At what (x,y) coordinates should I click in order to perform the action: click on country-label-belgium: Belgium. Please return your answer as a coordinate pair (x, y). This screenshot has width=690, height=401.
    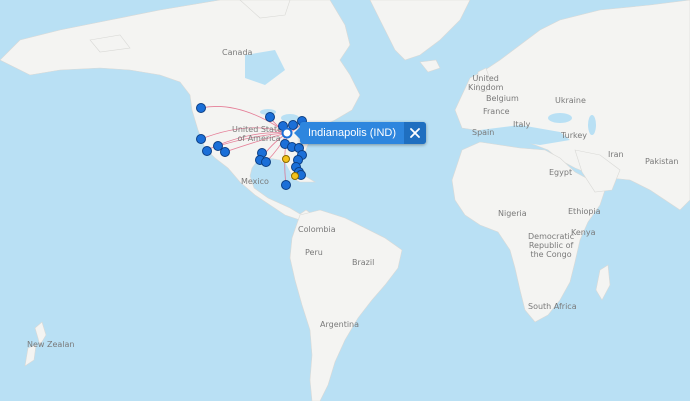
    Looking at the image, I should click on (502, 98).